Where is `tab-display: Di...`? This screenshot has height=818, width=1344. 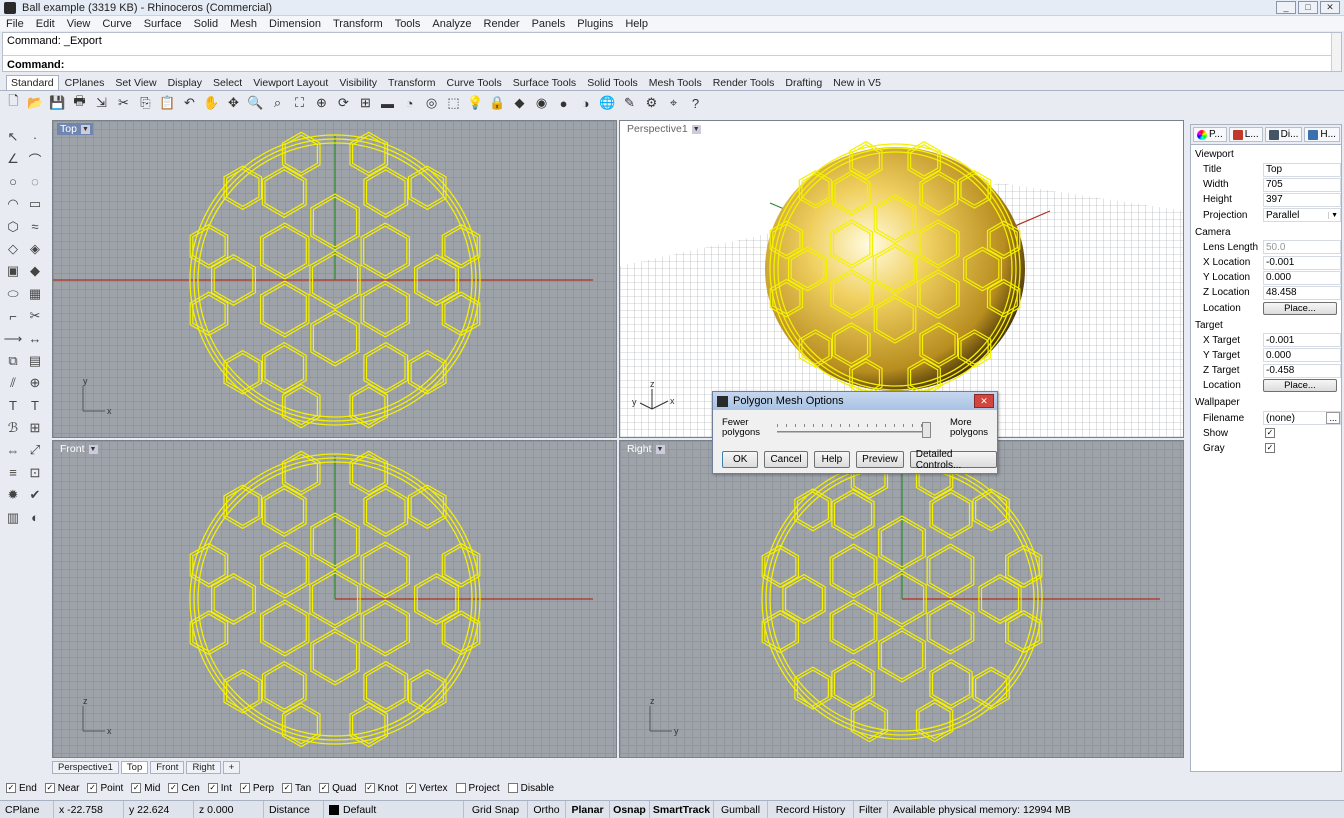
tab-display: Di... is located at coordinates (1283, 134).